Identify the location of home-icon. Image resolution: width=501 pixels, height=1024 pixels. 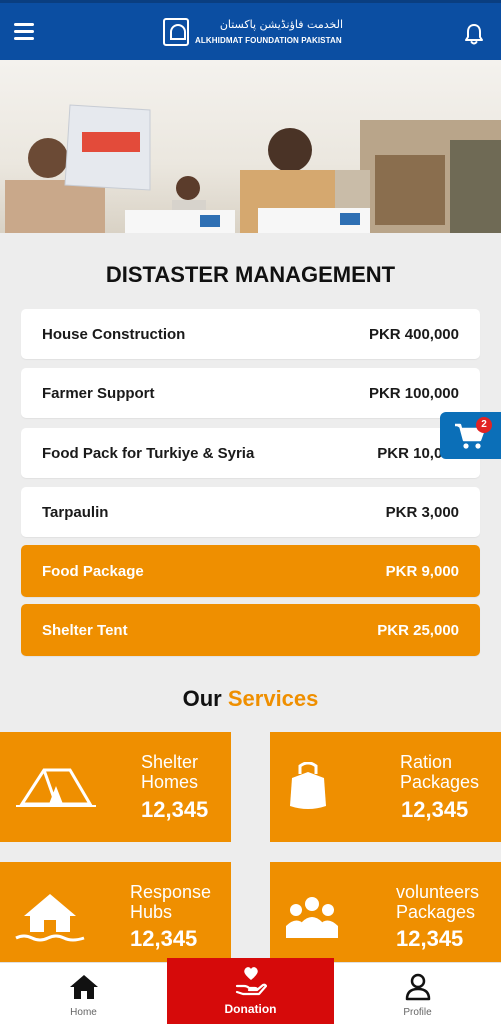
(84, 987).